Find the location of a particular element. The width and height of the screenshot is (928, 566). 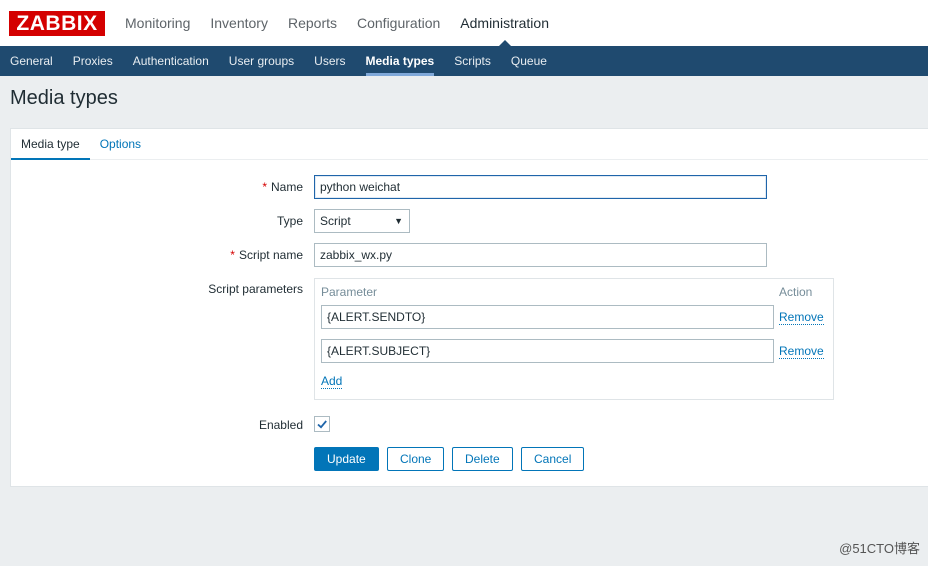

type-select-value: Script is located at coordinates (335, 221).